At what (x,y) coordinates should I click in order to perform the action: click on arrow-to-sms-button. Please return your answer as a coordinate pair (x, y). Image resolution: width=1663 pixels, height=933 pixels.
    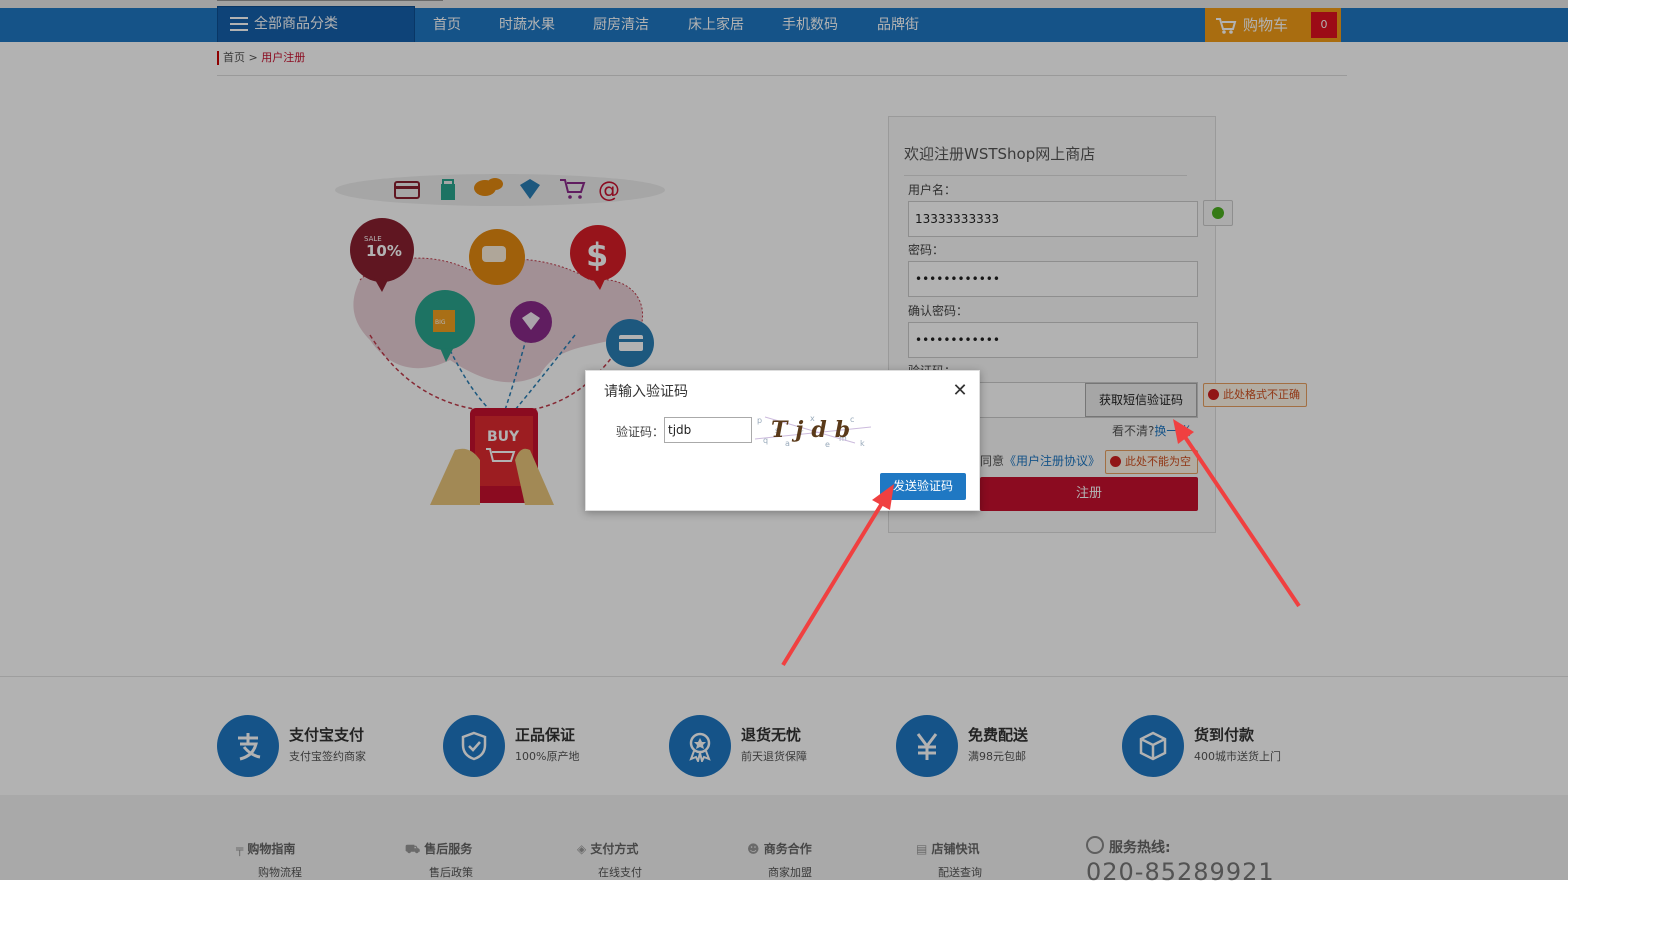
    Looking at the image, I should click on (1237, 513).